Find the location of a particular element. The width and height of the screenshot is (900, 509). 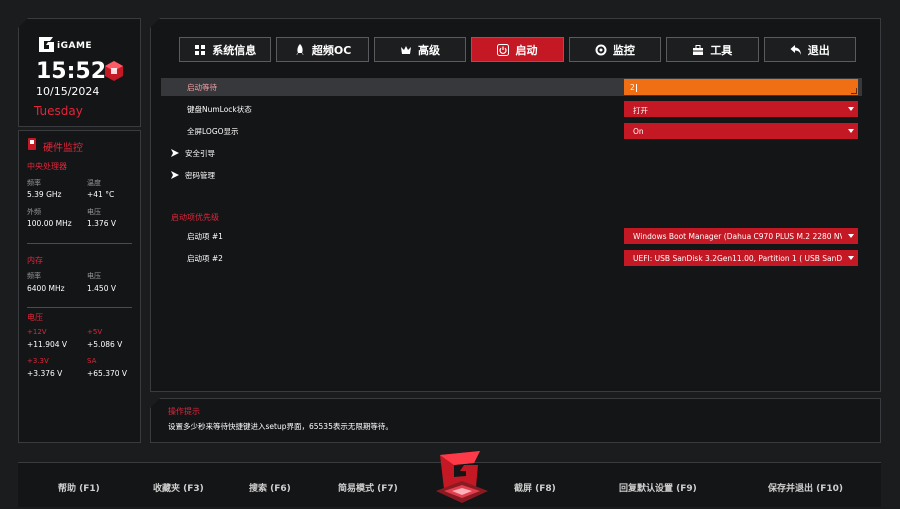

help-button: 帮助 (F1) is located at coordinates (79, 487).